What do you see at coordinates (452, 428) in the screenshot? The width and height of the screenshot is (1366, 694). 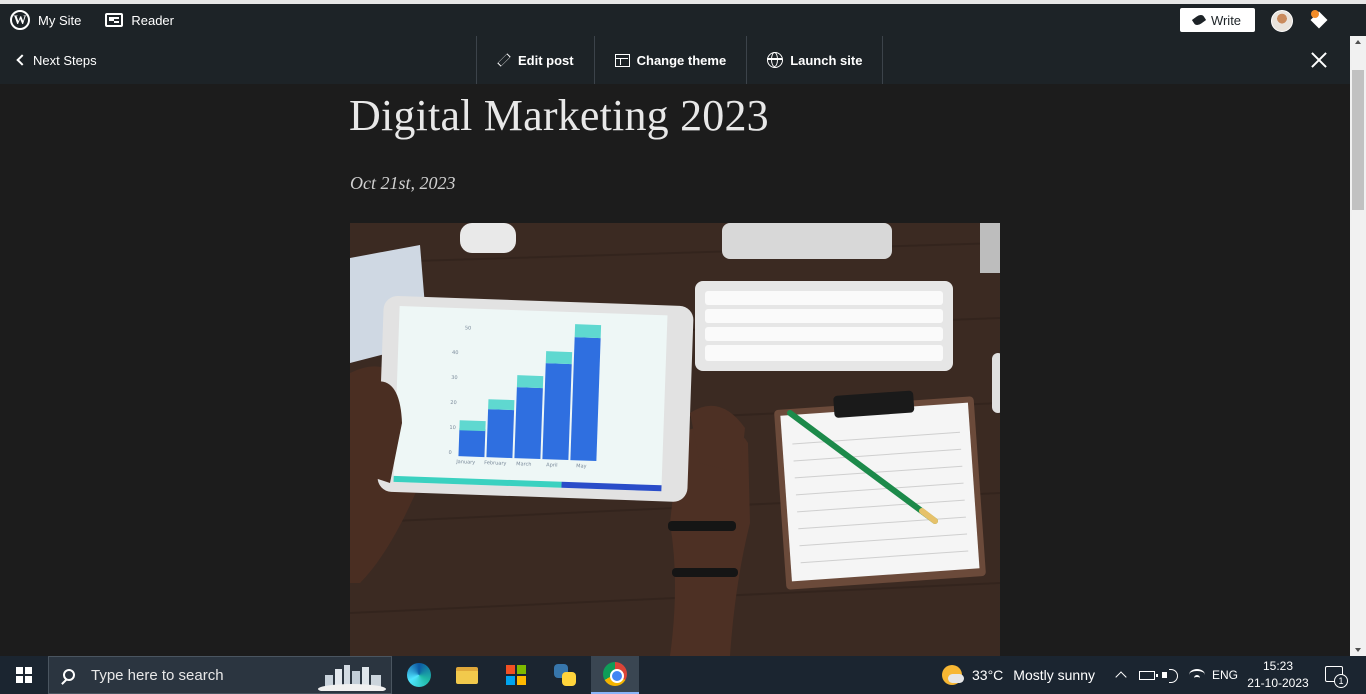 I see `tablet-chart-y-tick: 10` at bounding box center [452, 428].